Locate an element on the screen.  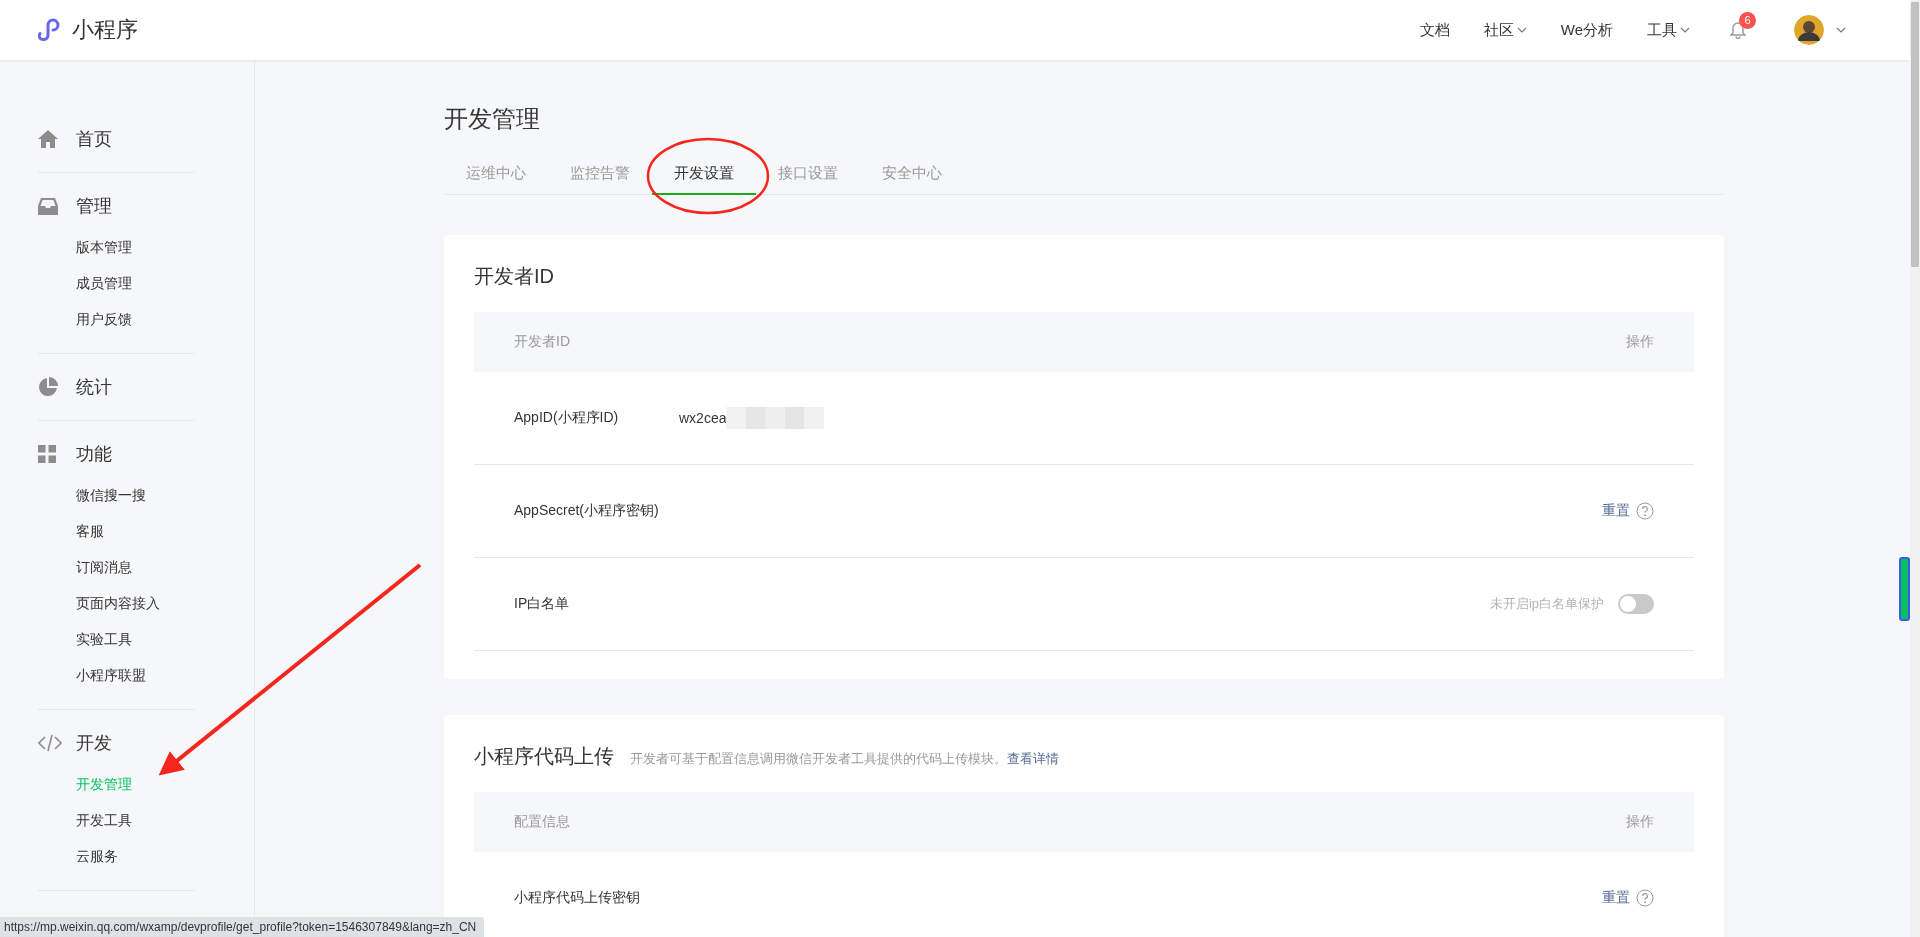
sidebar-section: 统计 is located at coordinates (94, 387).